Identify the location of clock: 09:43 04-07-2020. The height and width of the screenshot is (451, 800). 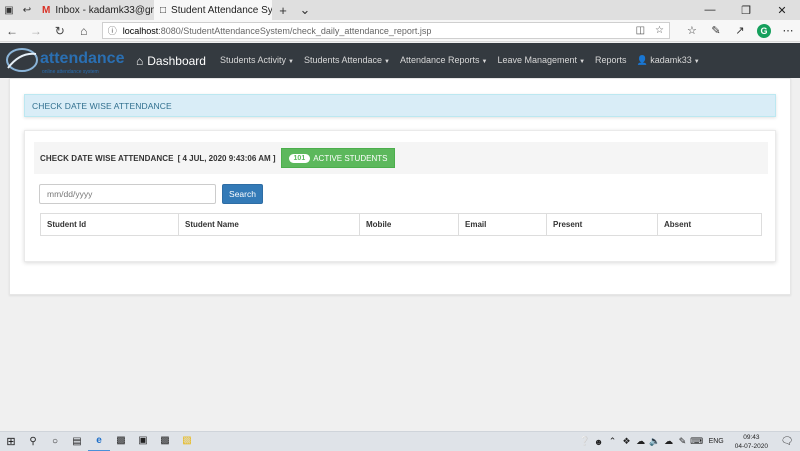
(751, 442).